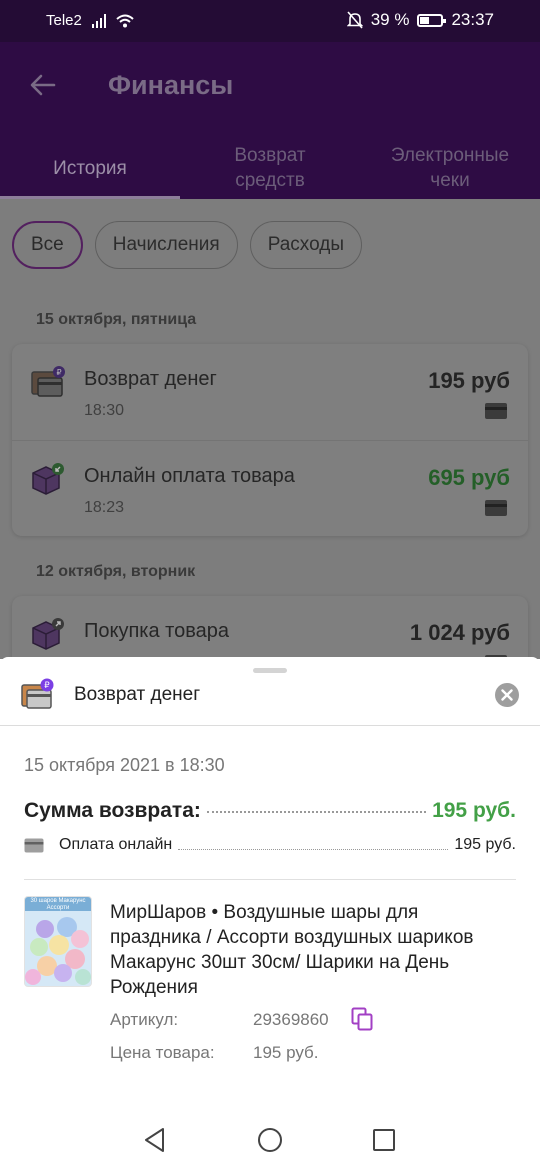 This screenshot has width=540, height=1170. What do you see at coordinates (116, 571) in the screenshot?
I see `date-header: 12 октября, вторник` at bounding box center [116, 571].